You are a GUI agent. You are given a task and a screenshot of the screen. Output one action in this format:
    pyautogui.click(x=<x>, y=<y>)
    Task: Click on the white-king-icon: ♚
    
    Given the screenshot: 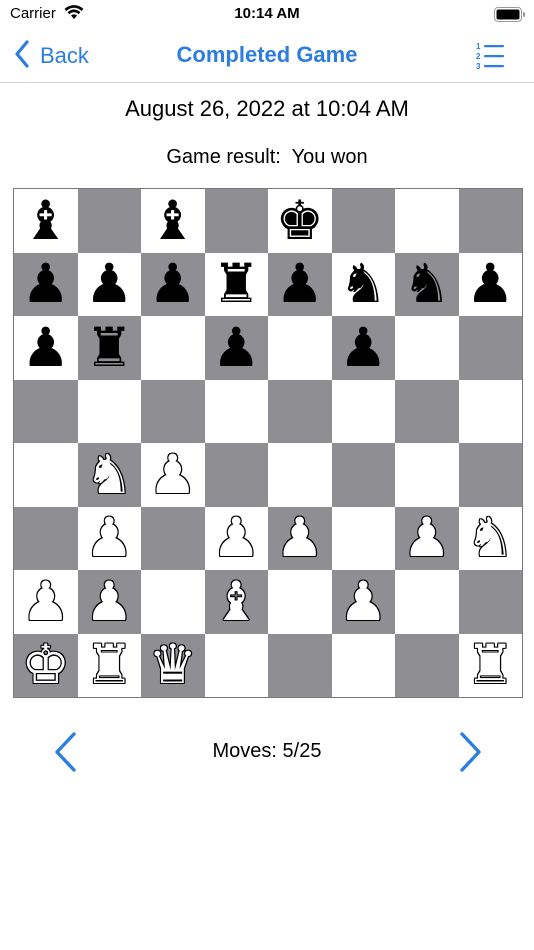 What is the action you would take?
    pyautogui.click(x=45, y=665)
    